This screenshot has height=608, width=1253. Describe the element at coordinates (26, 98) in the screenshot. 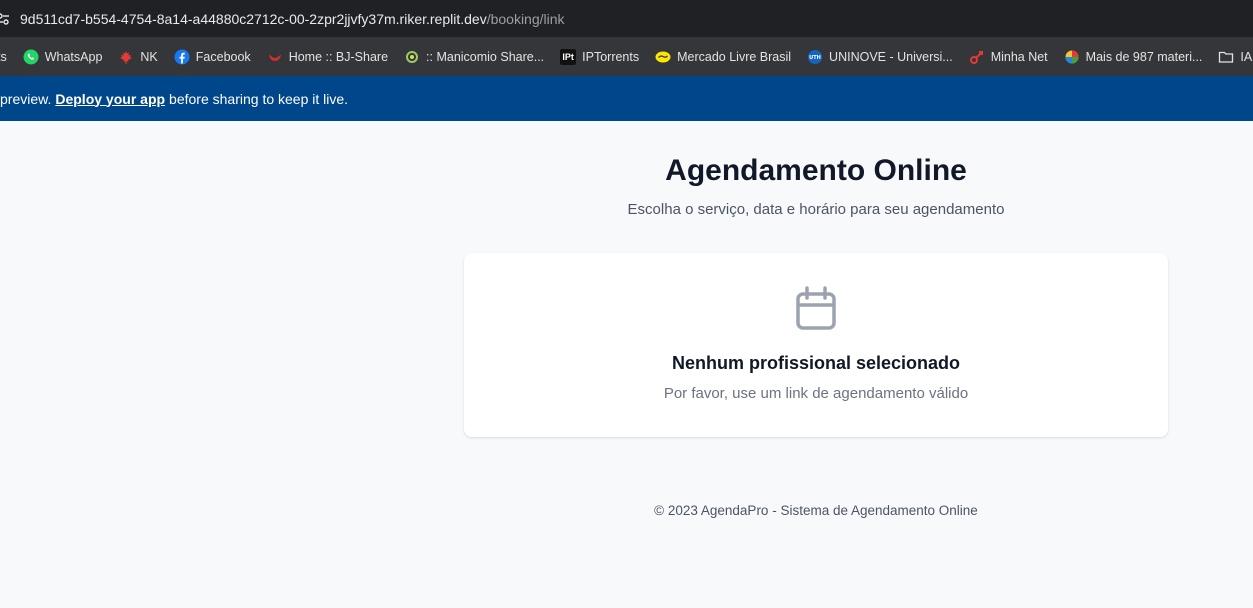

I see `banner-text-before: preview.` at that location.